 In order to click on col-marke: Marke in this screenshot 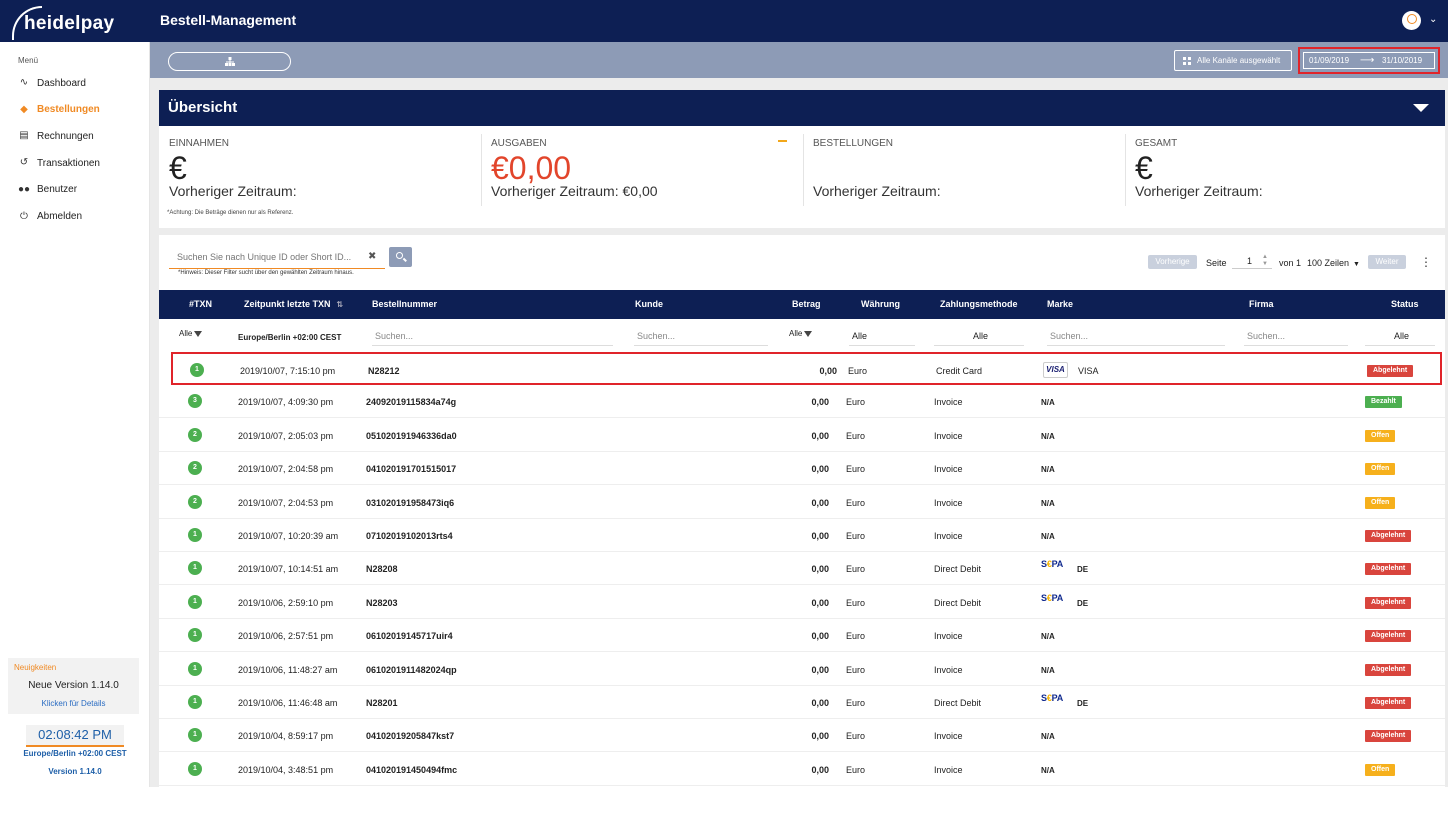, I will do `click(1060, 304)`.